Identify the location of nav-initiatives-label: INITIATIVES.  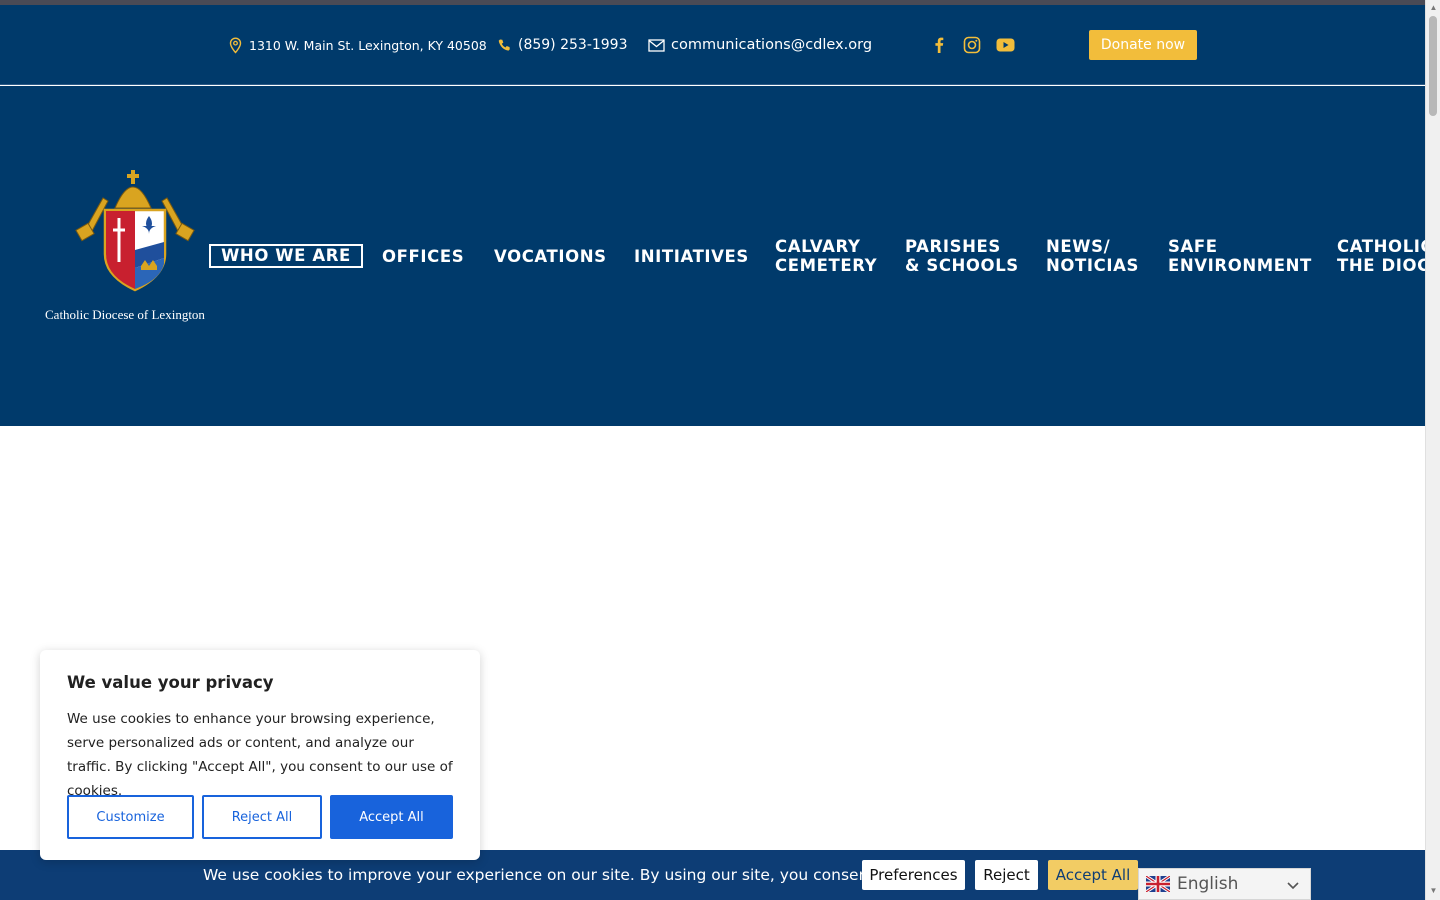
(691, 256).